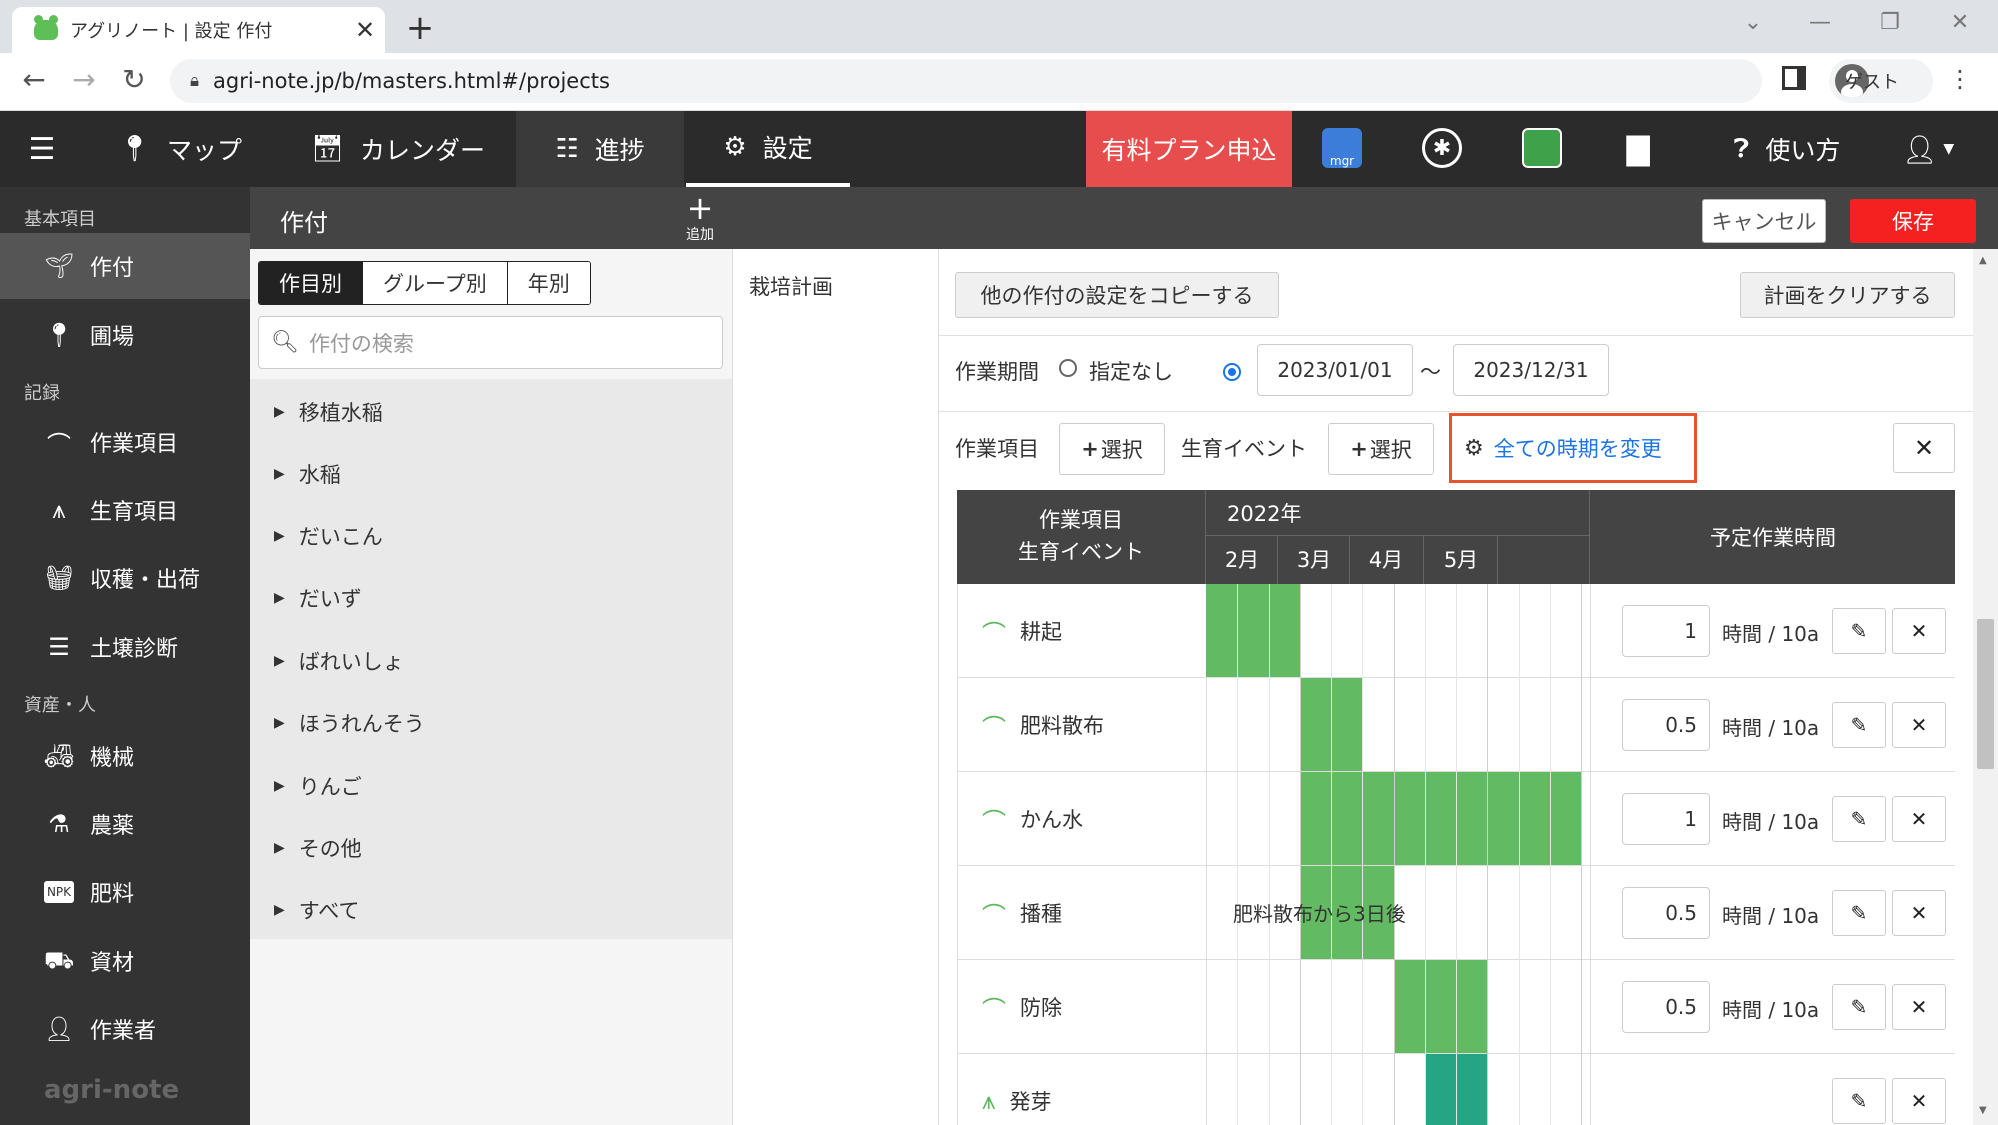  What do you see at coordinates (180, 149) in the screenshot?
I see `nav-map: 📍︎ マップ` at bounding box center [180, 149].